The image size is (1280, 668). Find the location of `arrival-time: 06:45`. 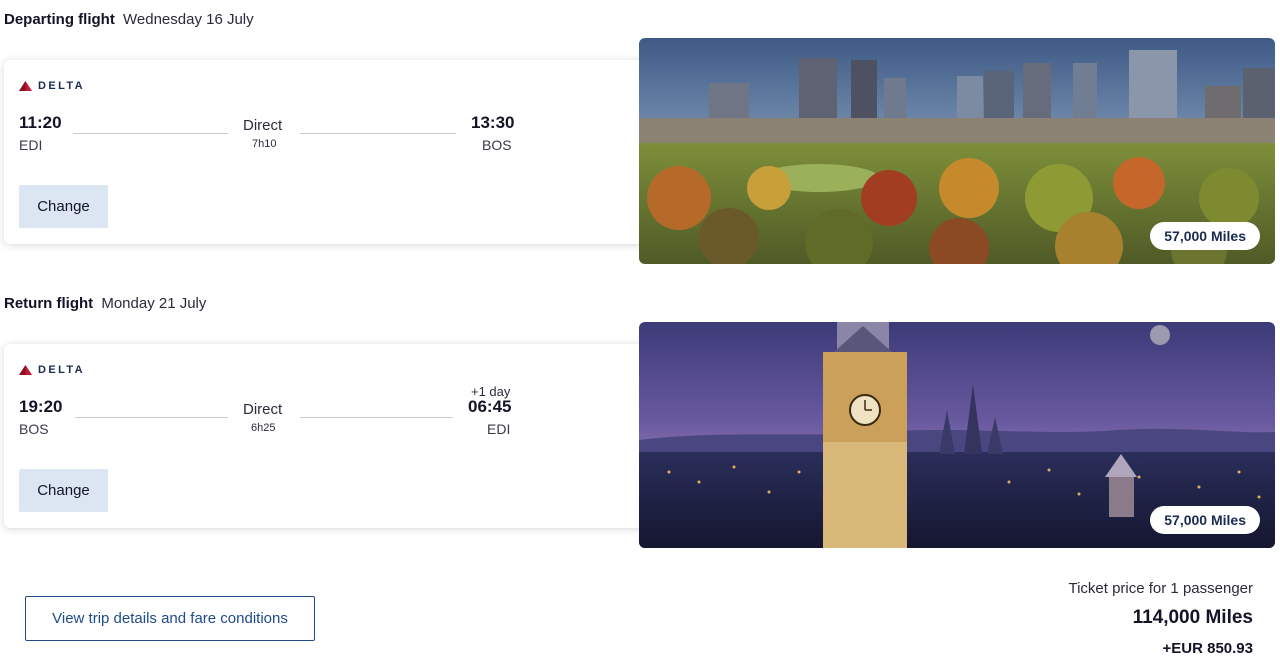

arrival-time: 06:45 is located at coordinates (490, 406).